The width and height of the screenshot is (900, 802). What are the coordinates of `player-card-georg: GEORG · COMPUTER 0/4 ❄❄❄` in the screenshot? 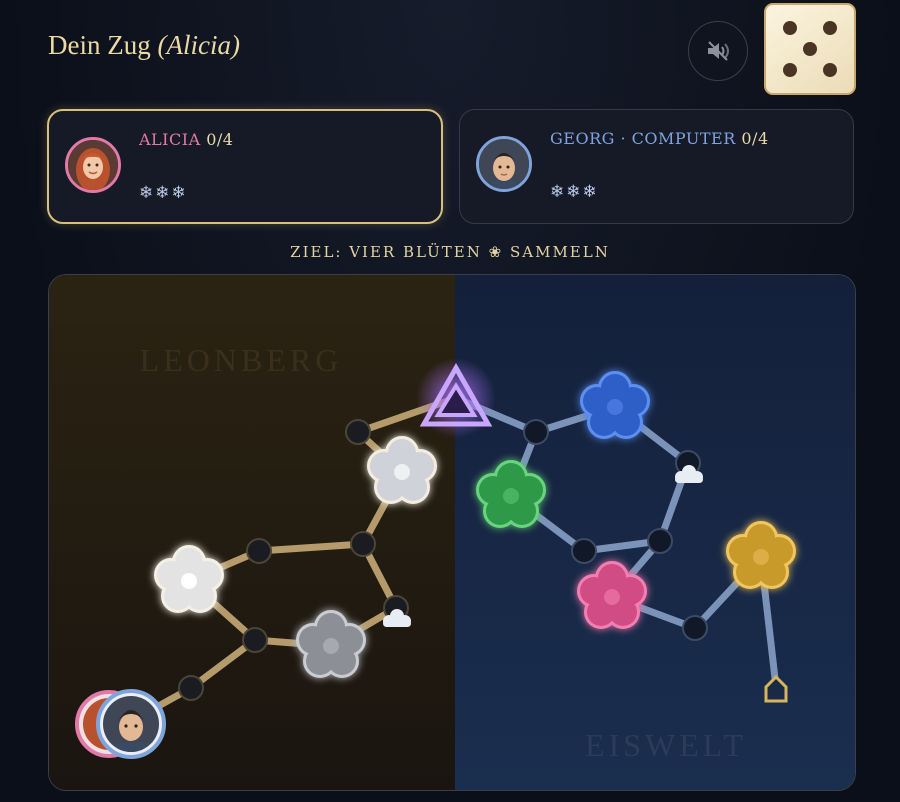 It's located at (656, 166).